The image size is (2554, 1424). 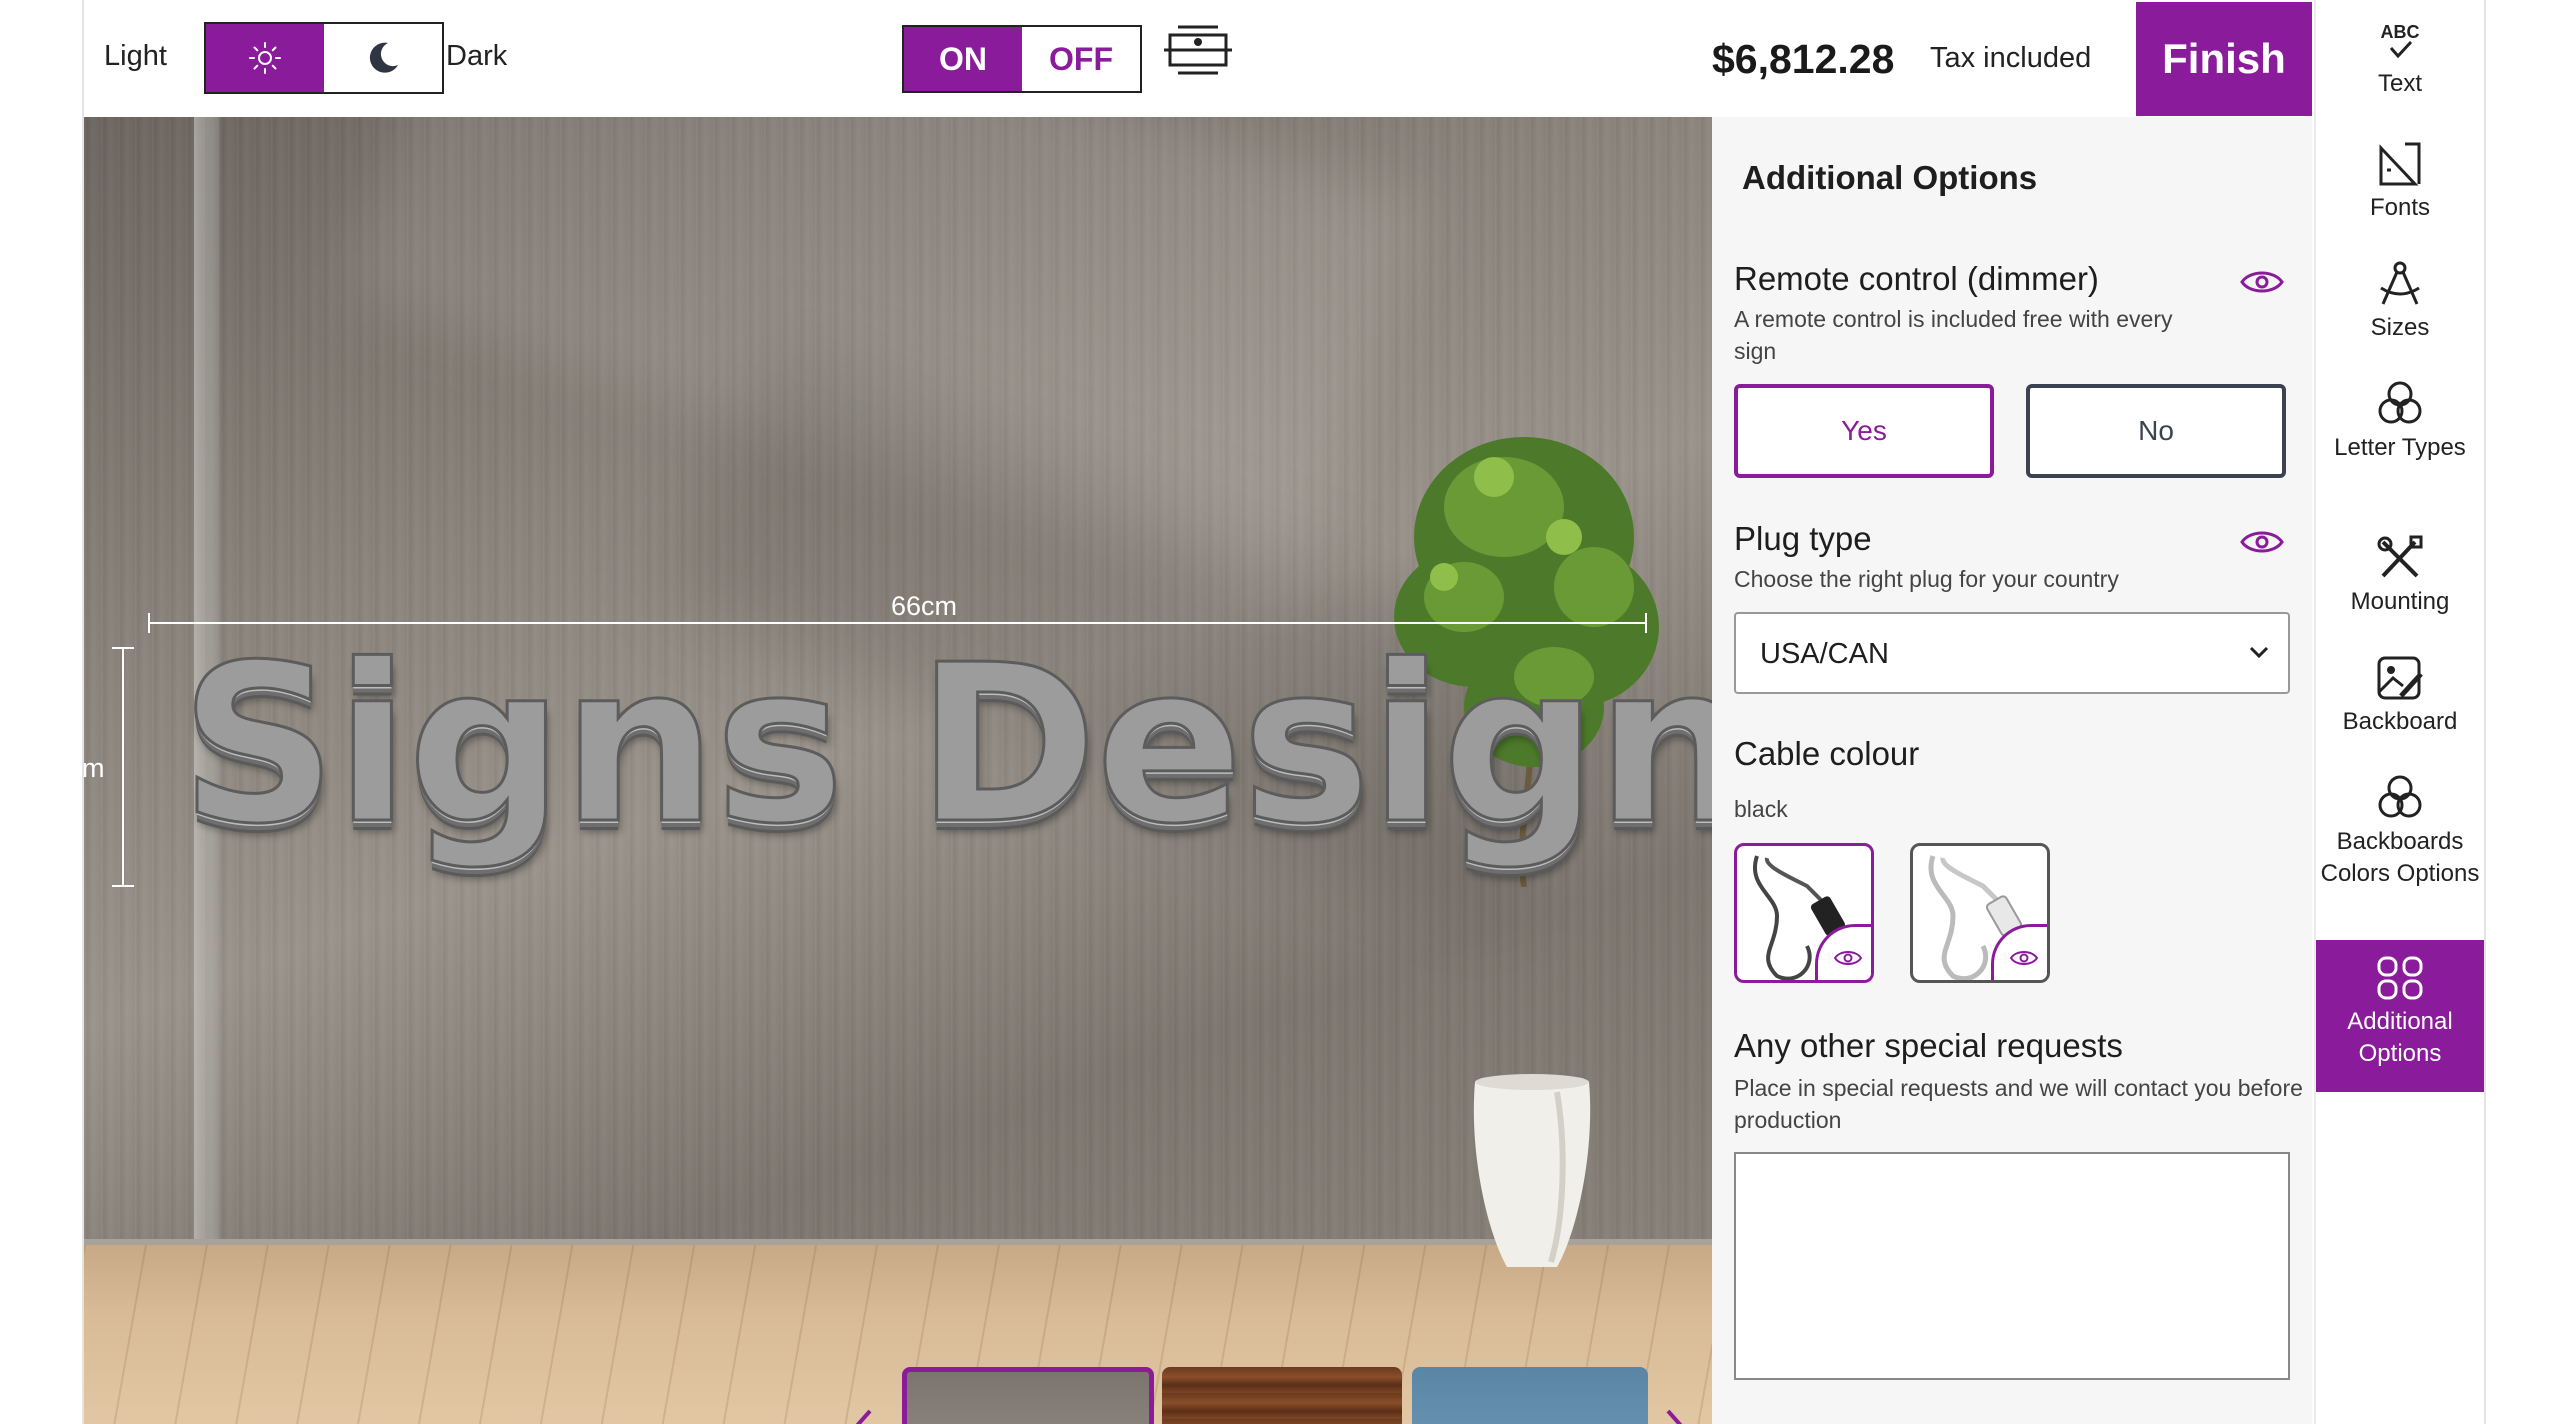 What do you see at coordinates (2400, 207) in the screenshot?
I see `sidebar-item-label: Fonts` at bounding box center [2400, 207].